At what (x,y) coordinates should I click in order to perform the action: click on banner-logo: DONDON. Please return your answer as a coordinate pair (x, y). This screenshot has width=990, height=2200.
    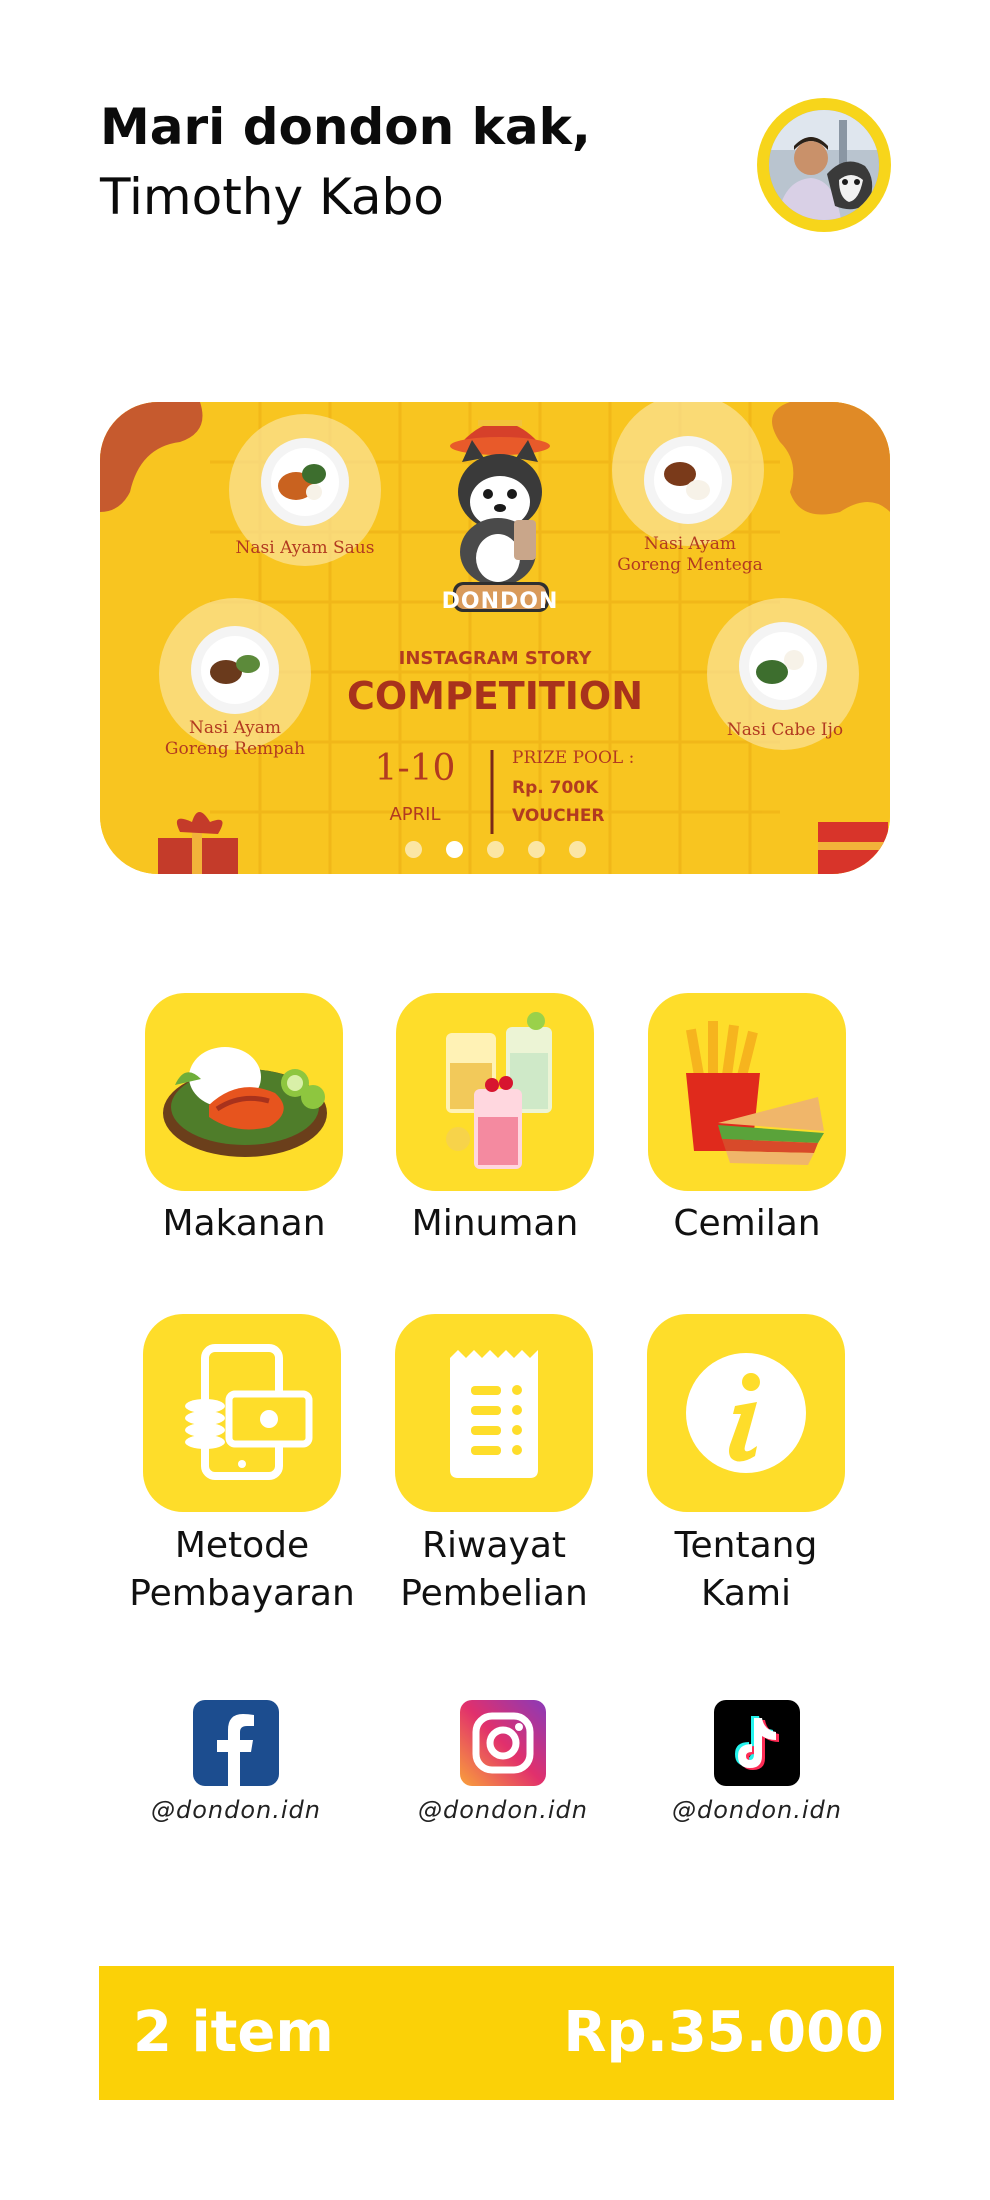
    Looking at the image, I should click on (500, 601).